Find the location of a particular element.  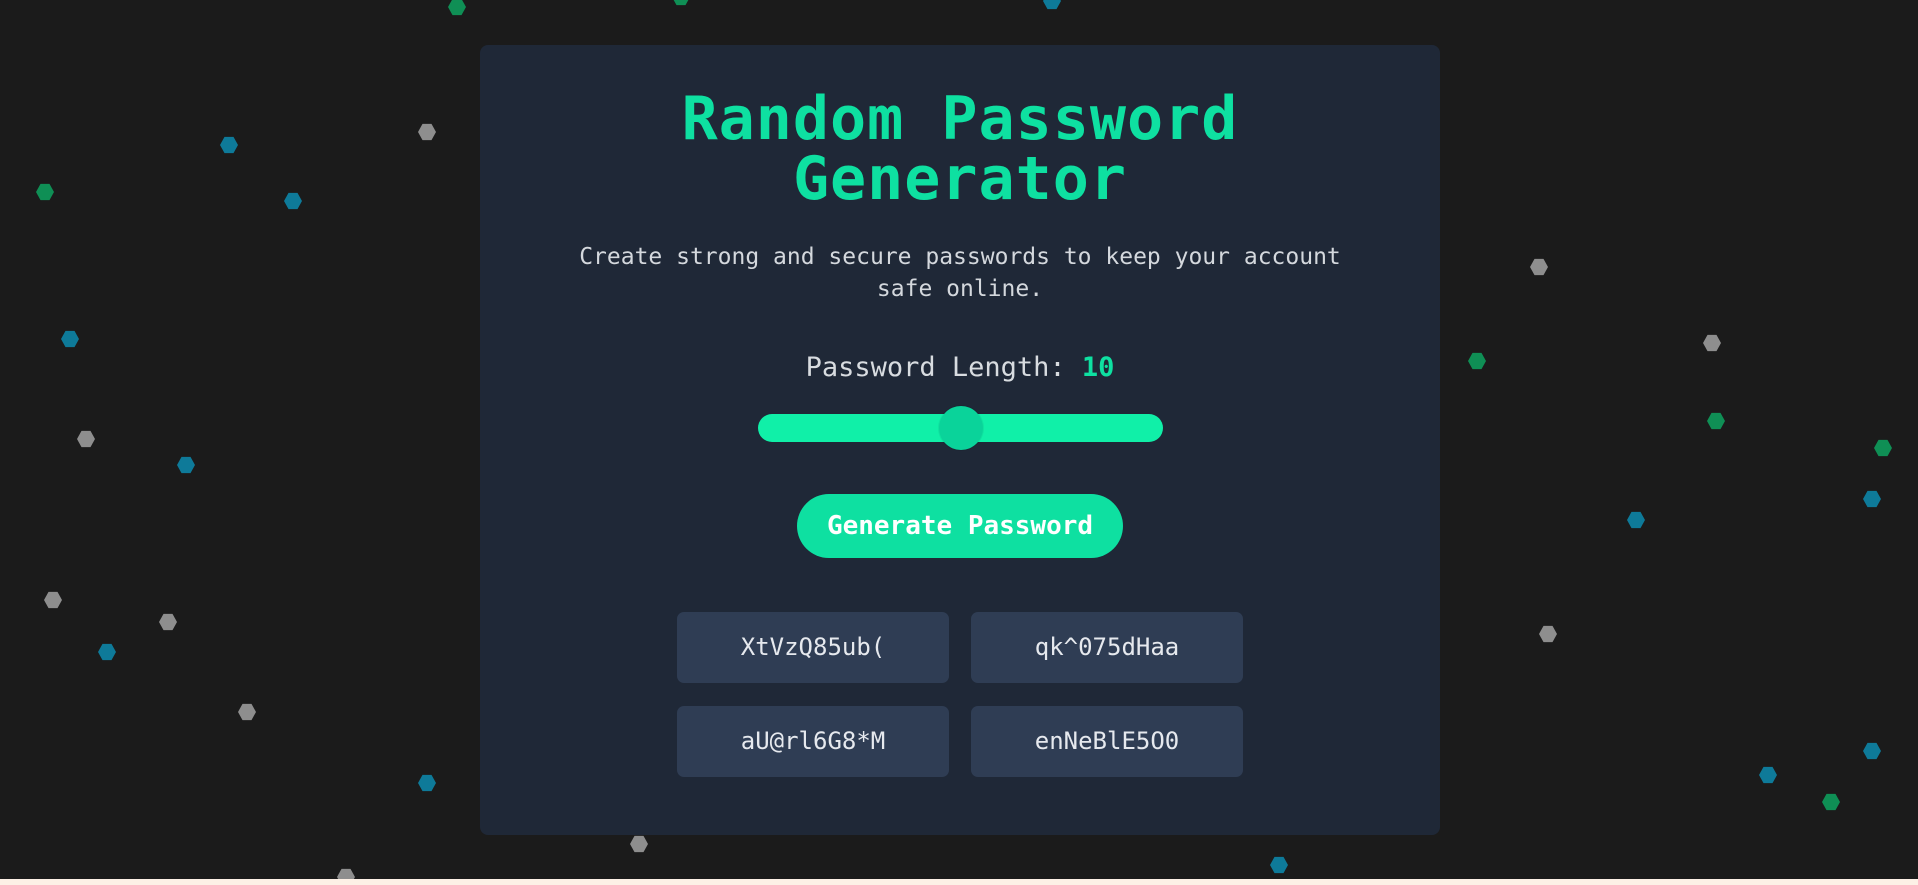

generate-password-button: Generate Password is located at coordinates (960, 526).